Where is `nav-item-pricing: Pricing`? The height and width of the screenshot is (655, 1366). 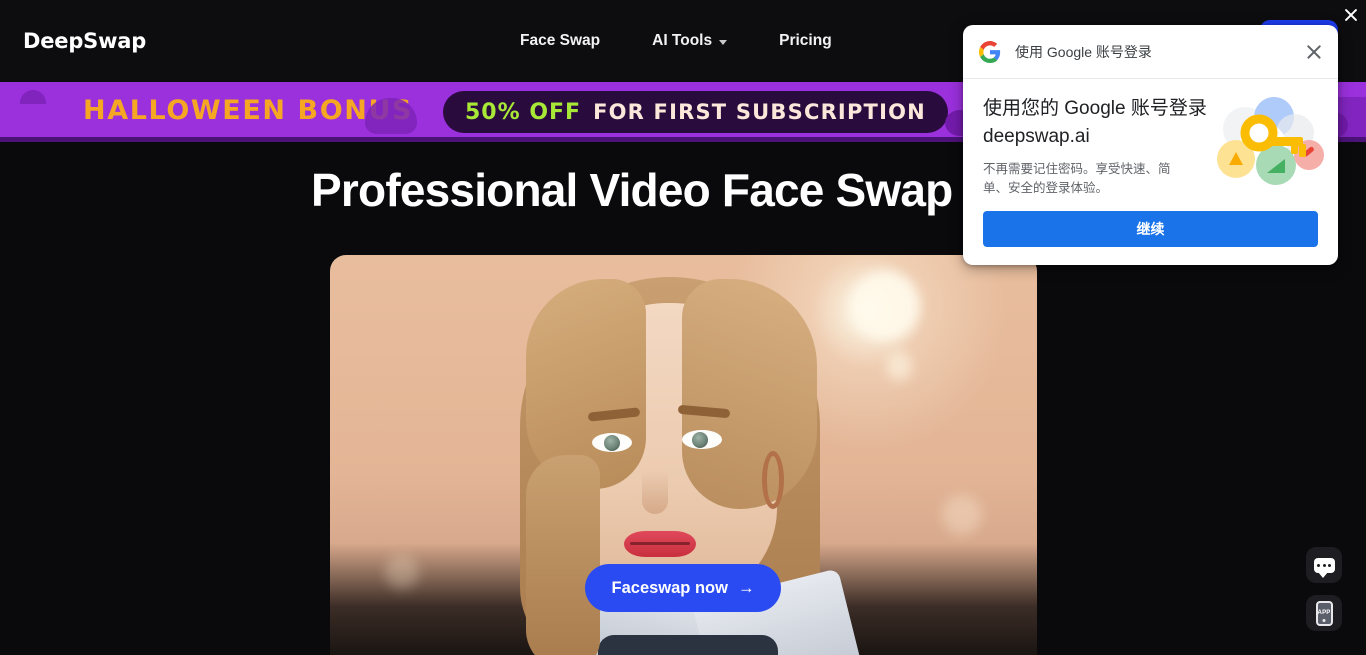
nav-item-pricing: Pricing is located at coordinates (805, 41).